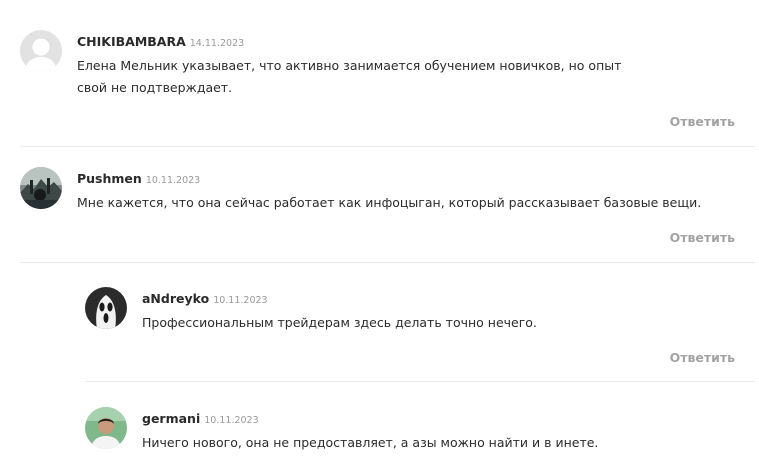 The height and width of the screenshot is (468, 759). I want to click on comment-meta: Pushmen 10.11.2023, so click(138, 177).